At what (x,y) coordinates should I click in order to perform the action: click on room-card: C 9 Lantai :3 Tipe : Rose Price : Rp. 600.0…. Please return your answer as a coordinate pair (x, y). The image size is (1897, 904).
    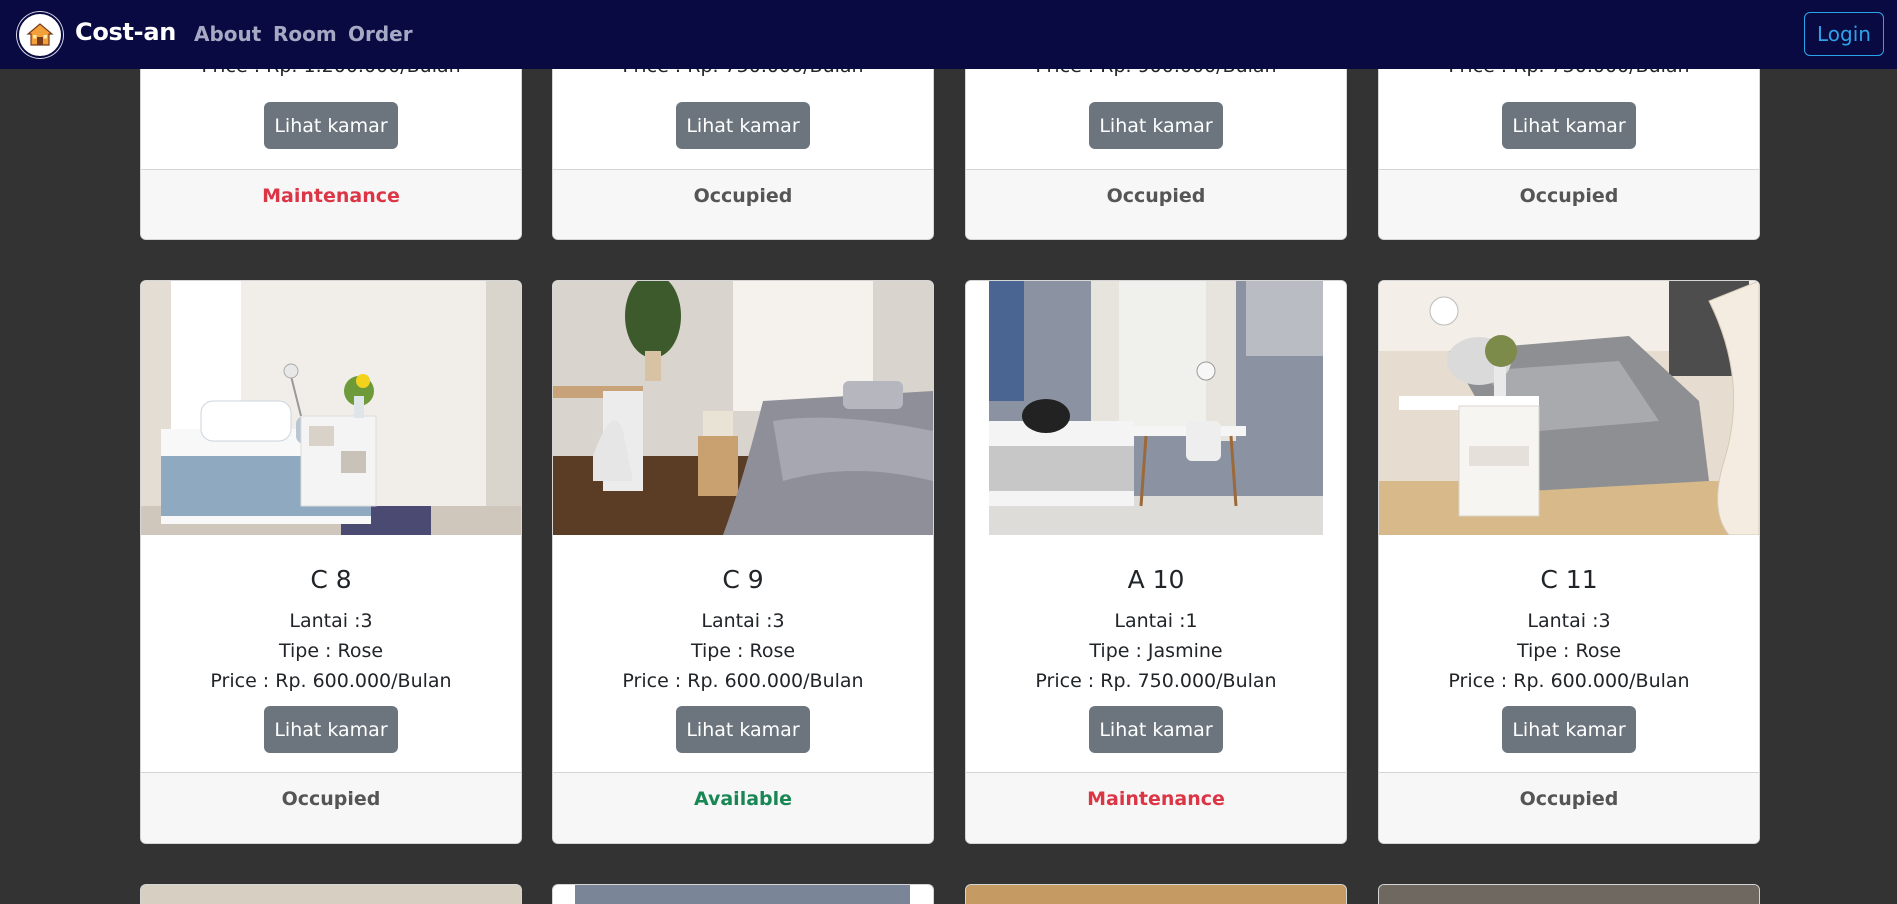
    Looking at the image, I should click on (743, 562).